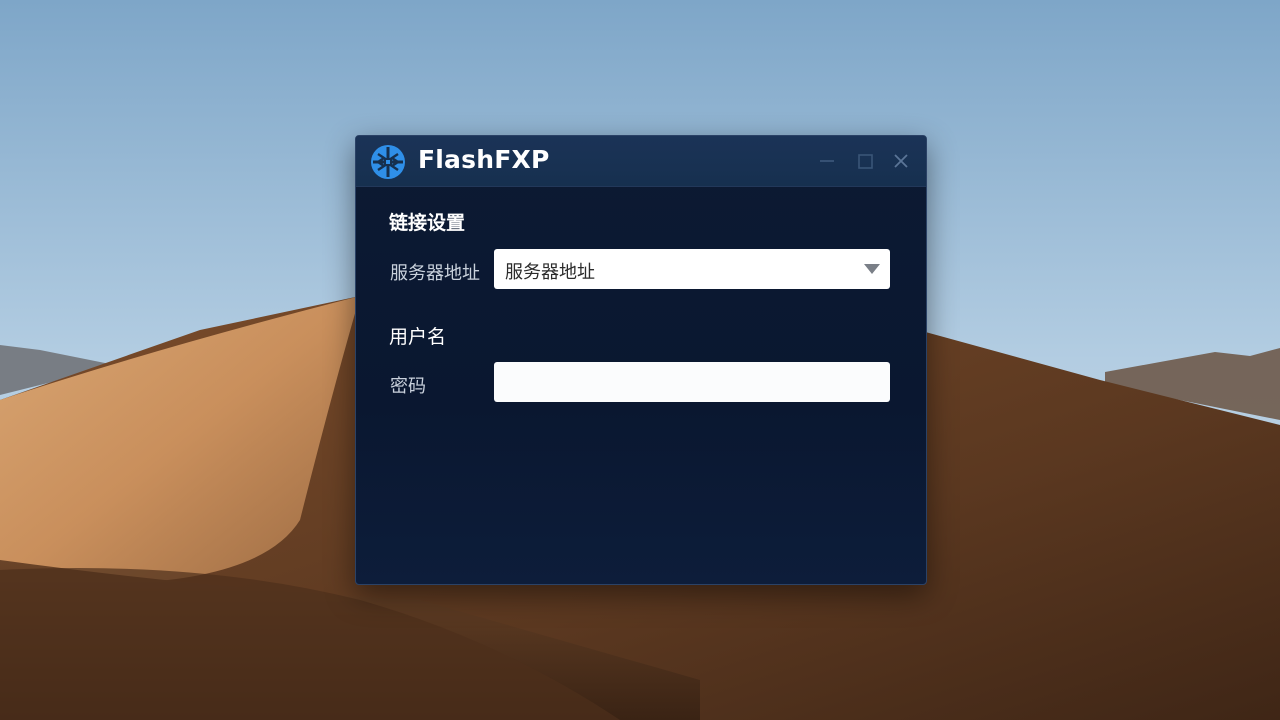  I want to click on close-button, so click(901, 161).